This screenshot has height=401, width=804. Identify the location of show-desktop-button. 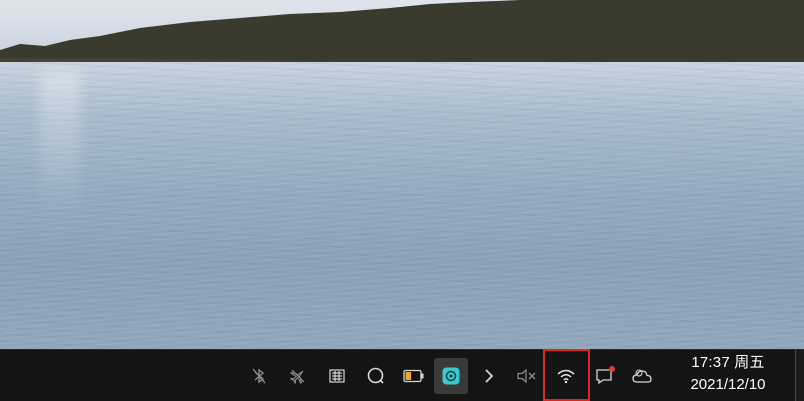
(799, 375).